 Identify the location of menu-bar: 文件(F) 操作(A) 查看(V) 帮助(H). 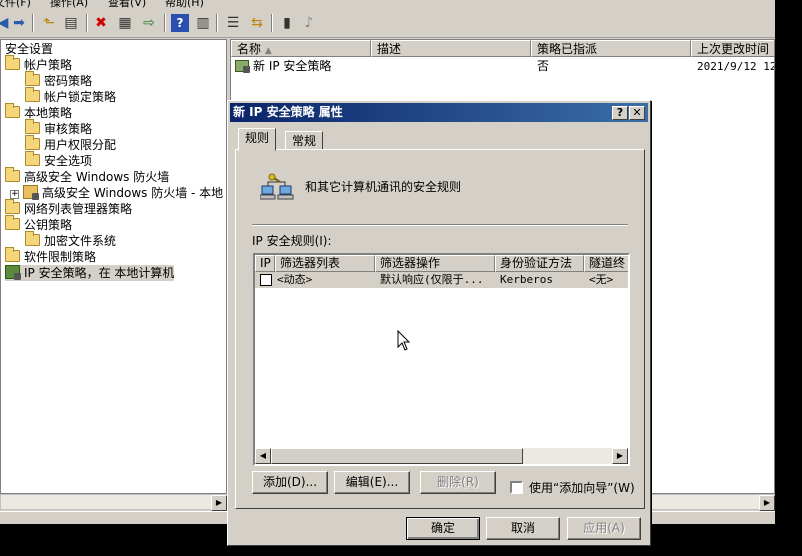
(387, 4).